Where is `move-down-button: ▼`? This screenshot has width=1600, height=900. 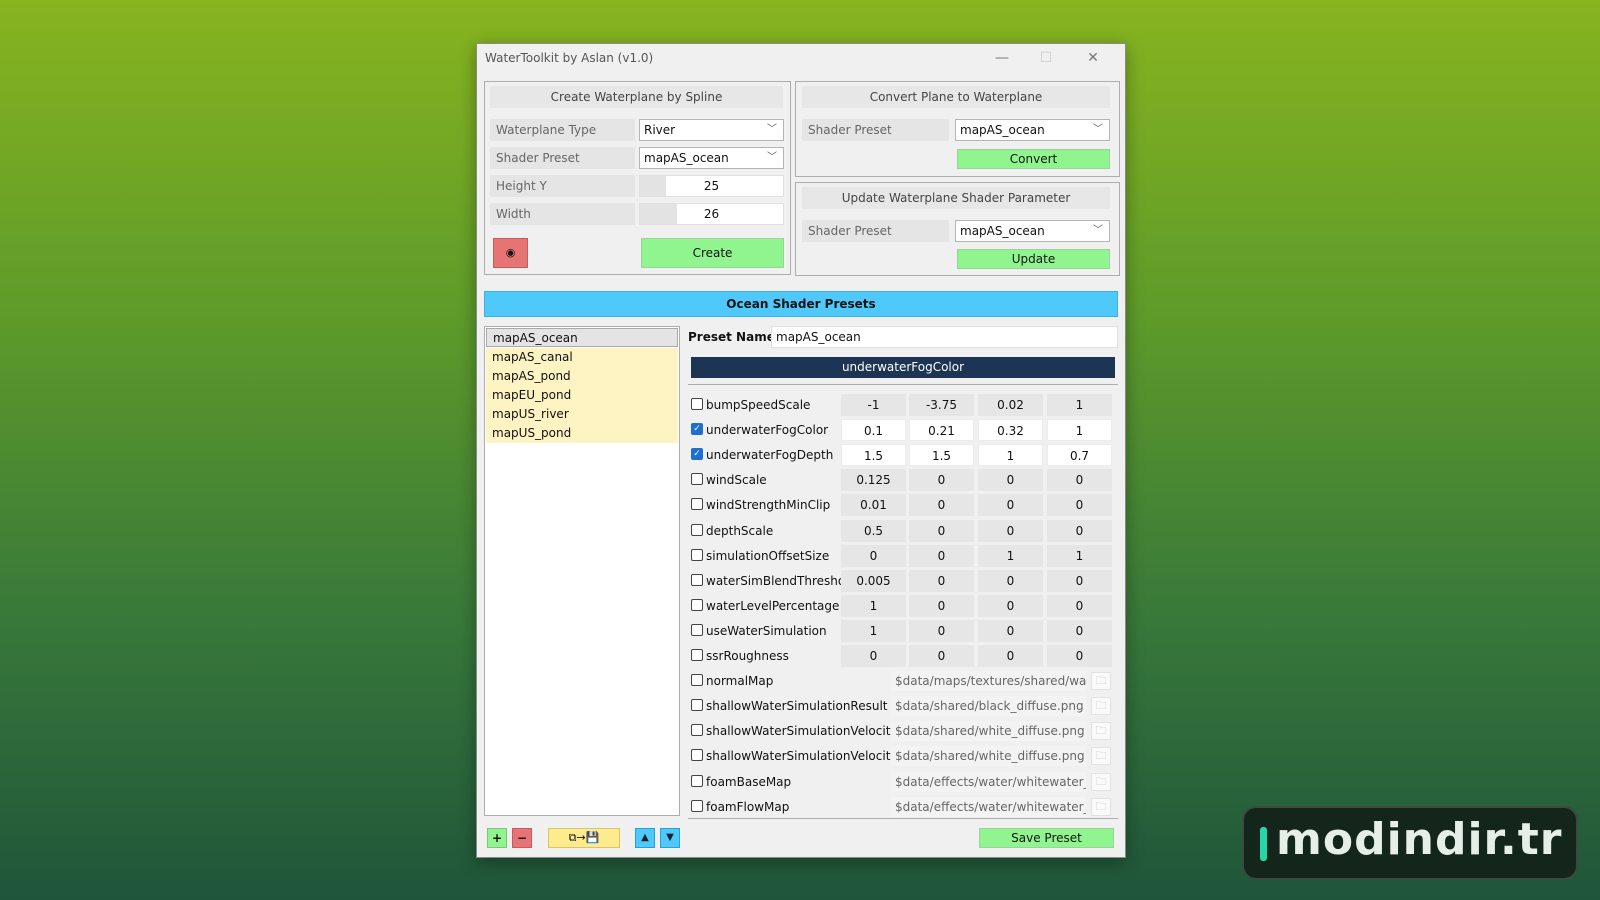
move-down-button: ▼ is located at coordinates (670, 838).